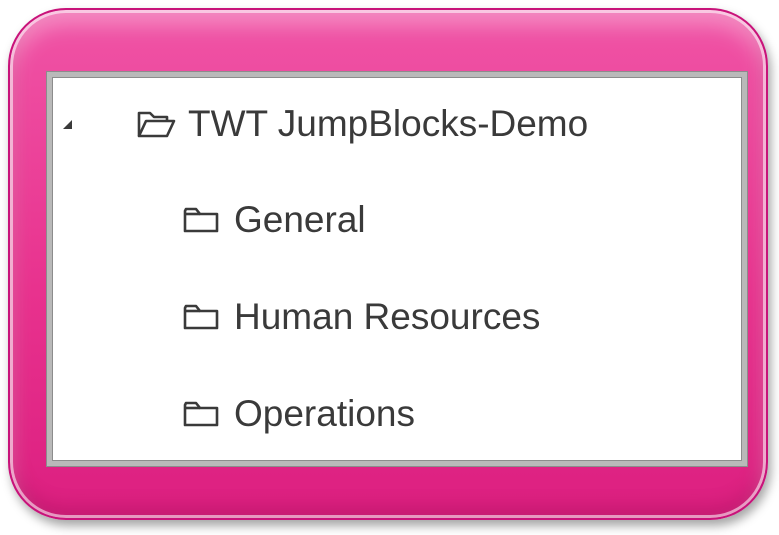 This screenshot has height=535, width=779. What do you see at coordinates (67, 124) in the screenshot?
I see `triangle-down-icon` at bounding box center [67, 124].